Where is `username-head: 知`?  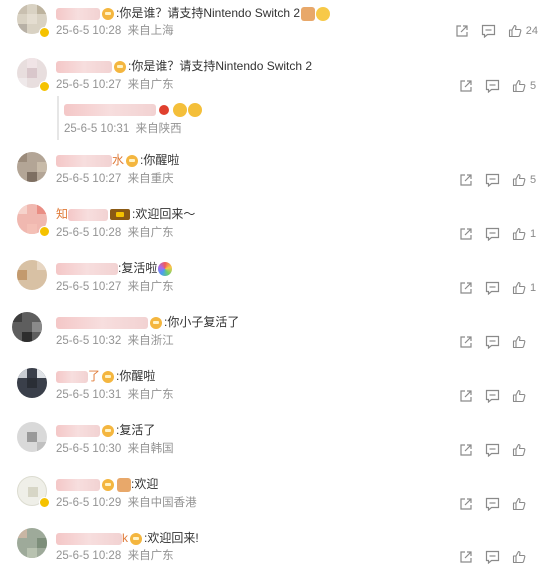 username-head: 知 is located at coordinates (62, 214).